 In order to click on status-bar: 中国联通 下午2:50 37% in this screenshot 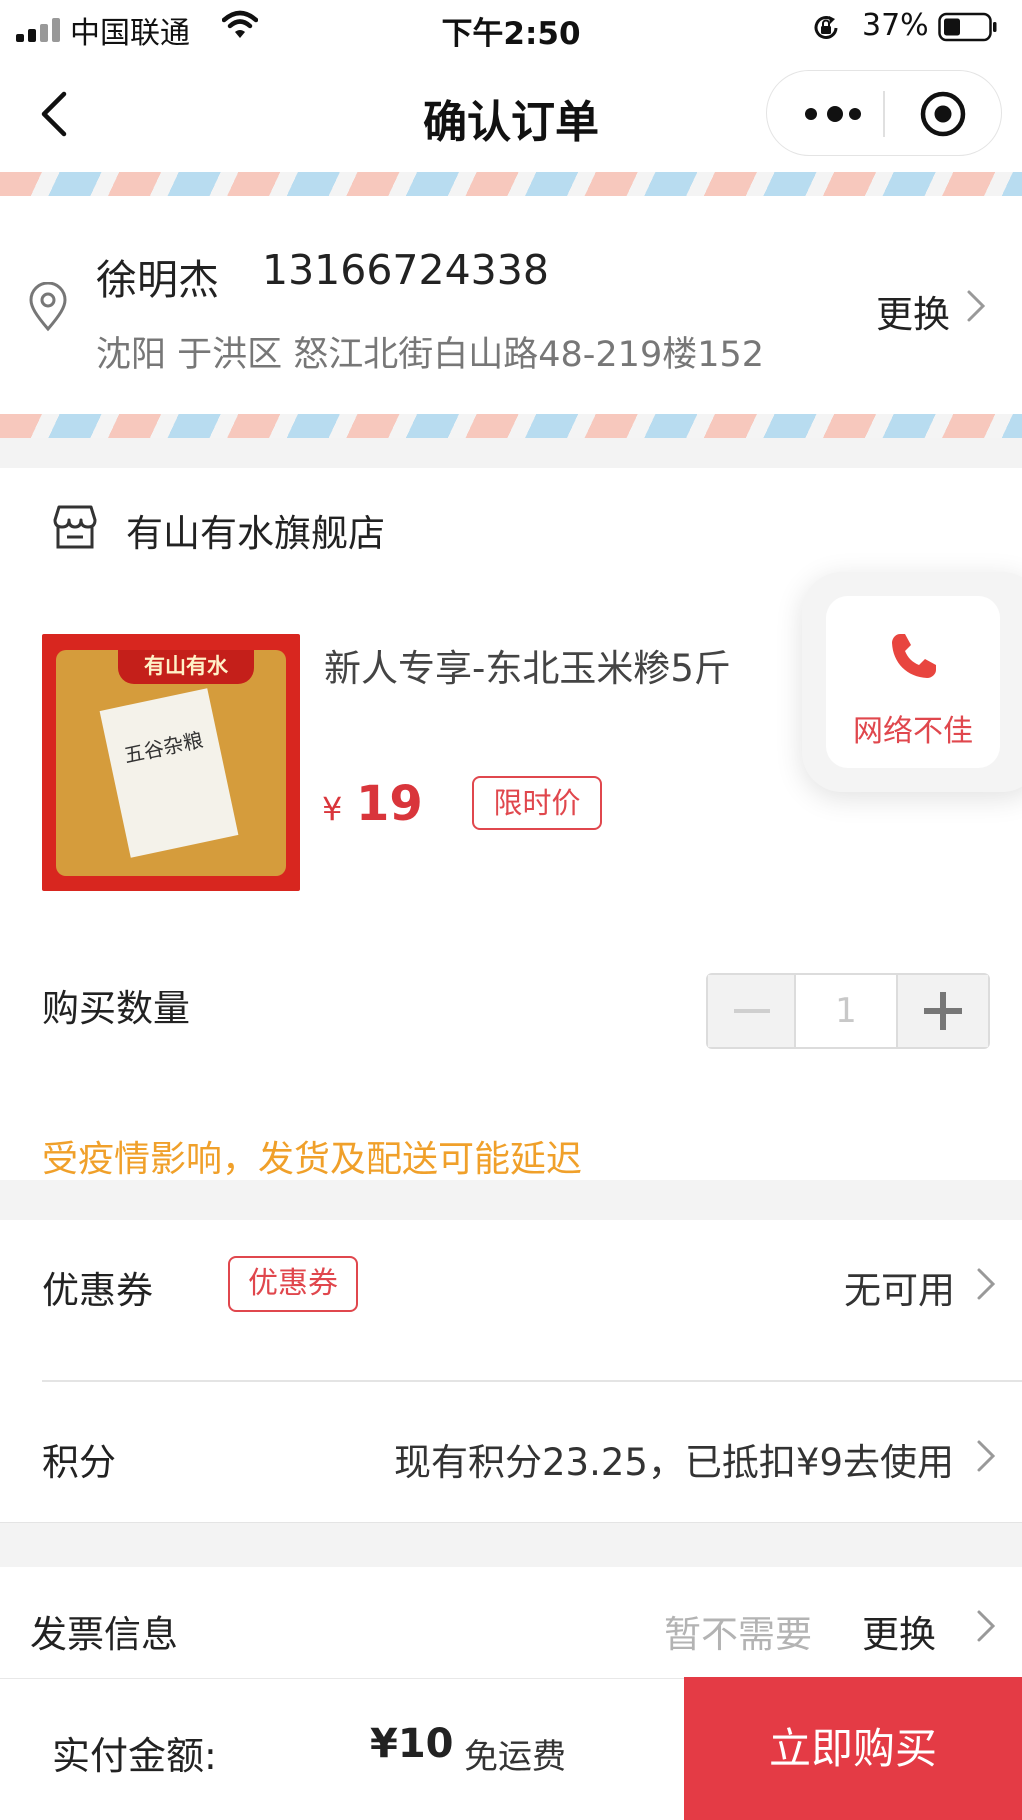, I will do `click(511, 28)`.